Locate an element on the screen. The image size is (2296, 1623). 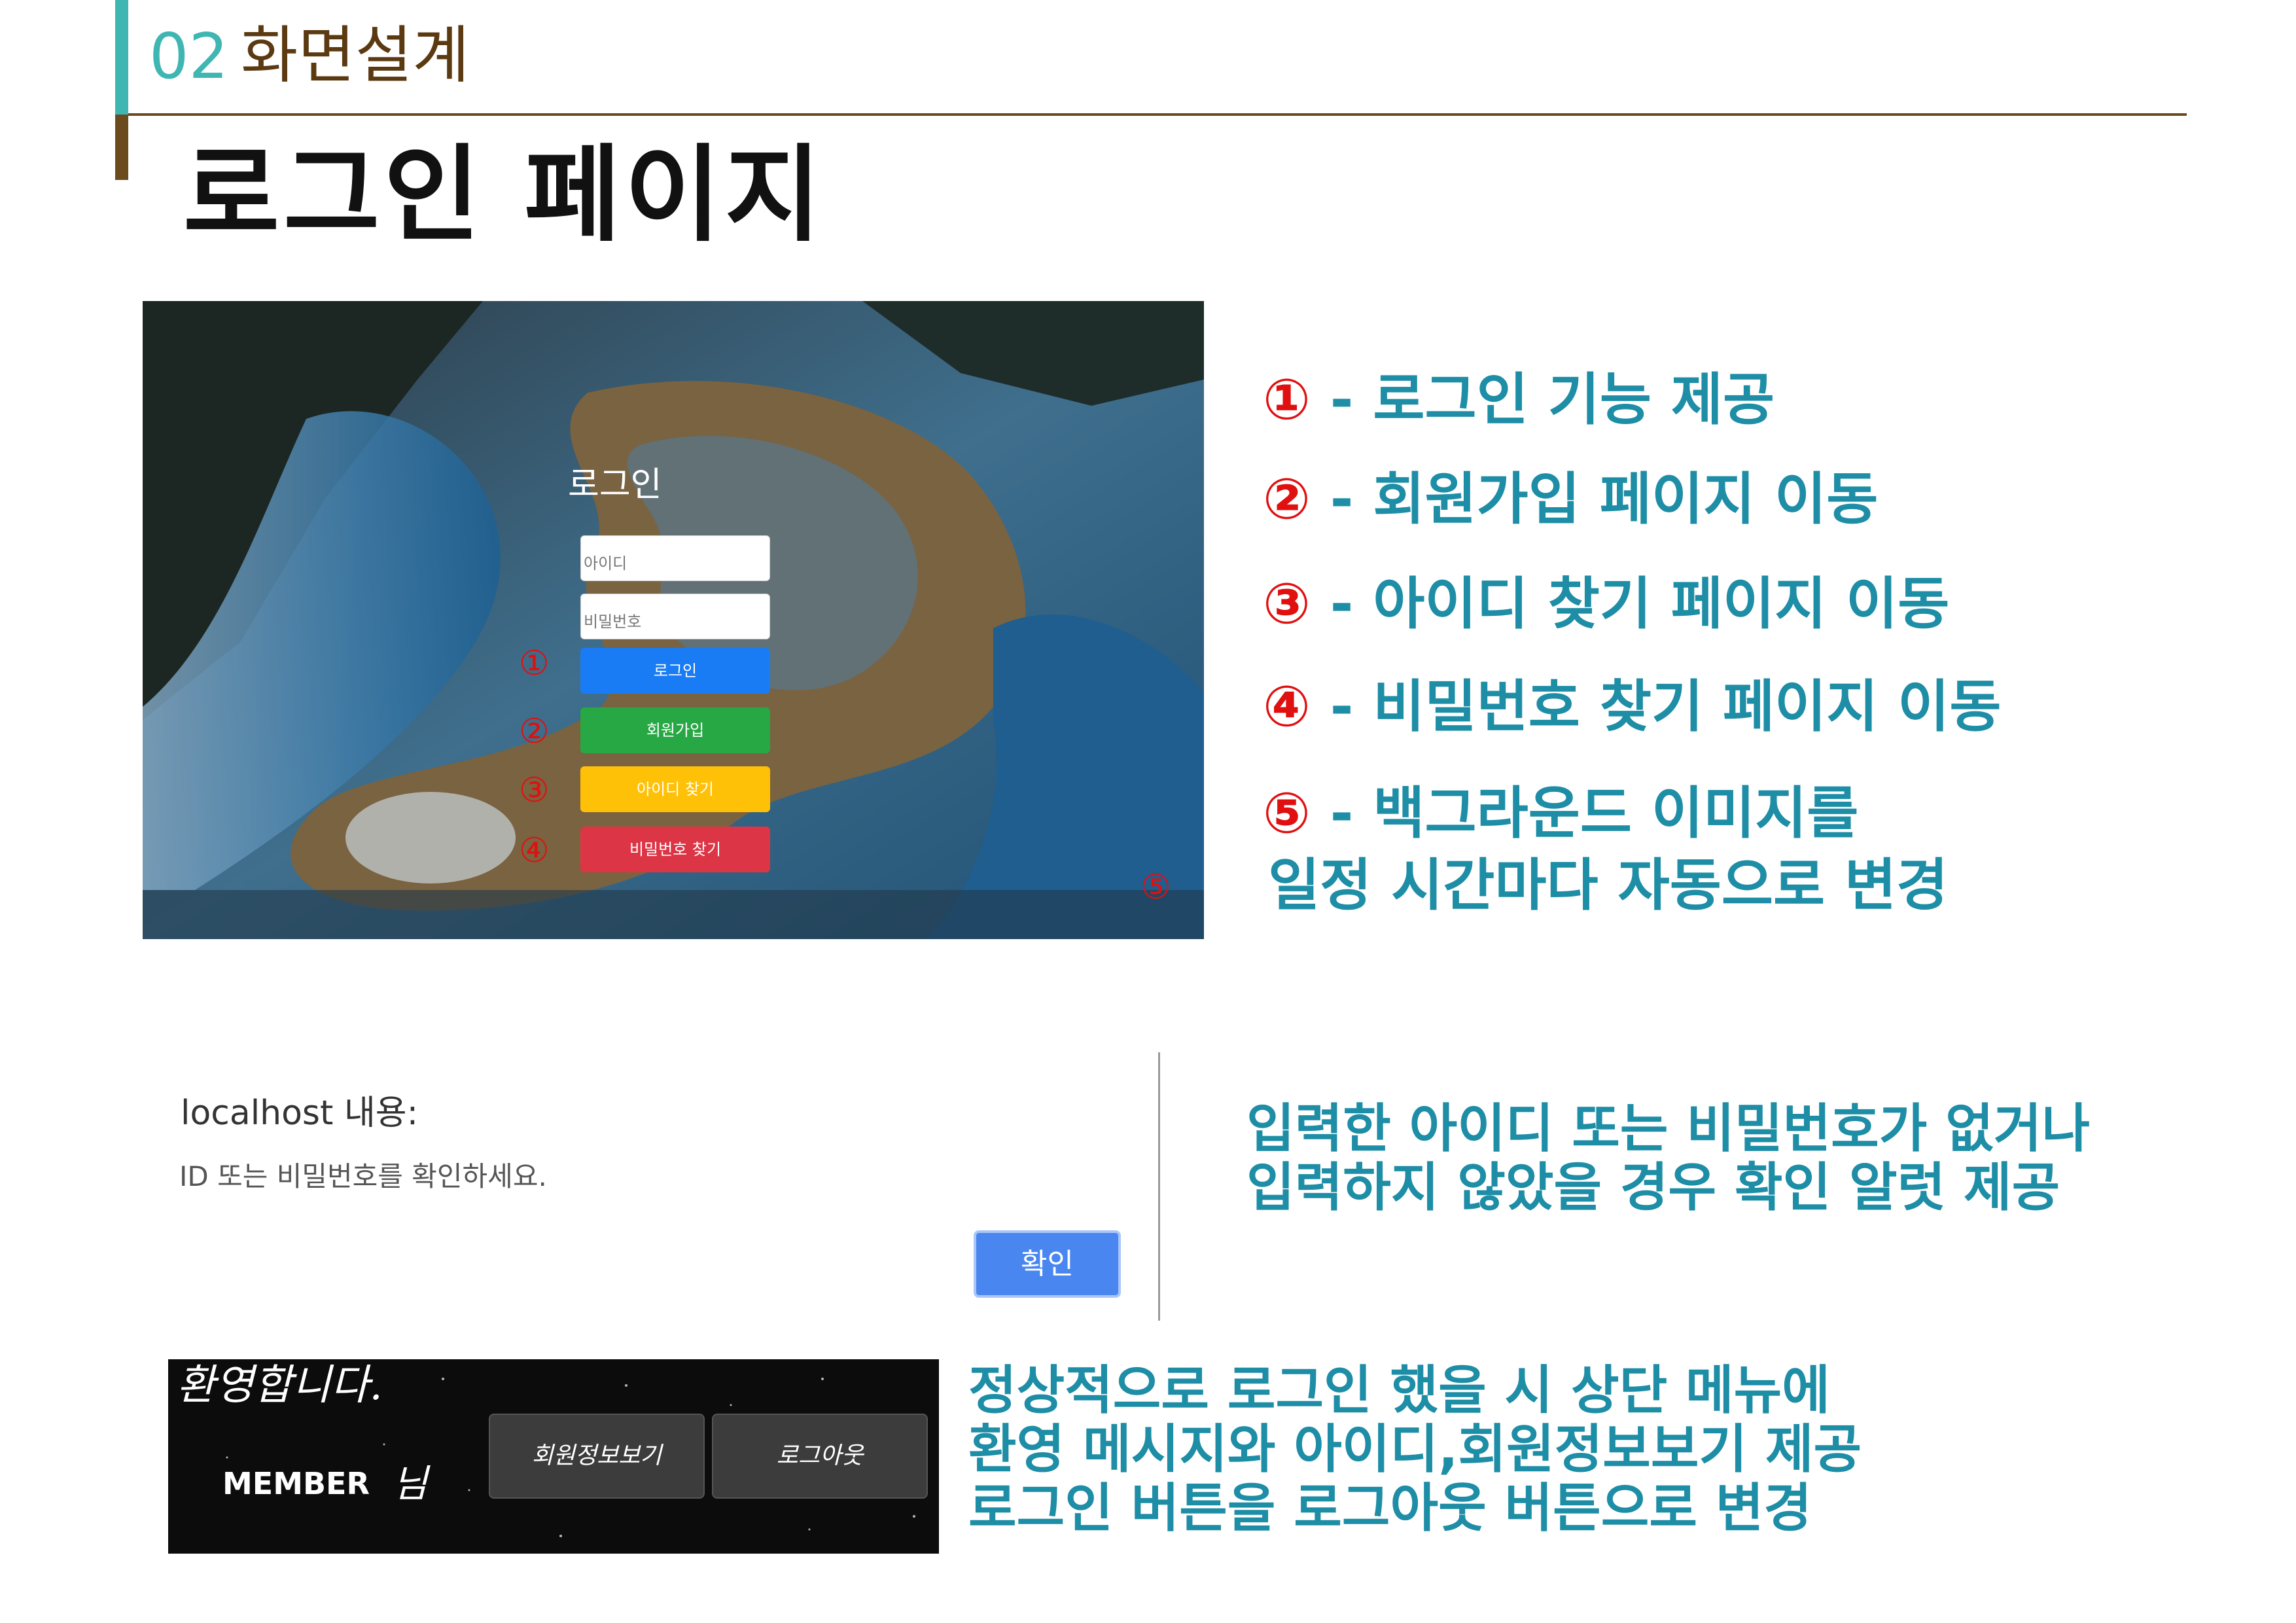
find-id-button: 아이디 찾기 is located at coordinates (675, 789).